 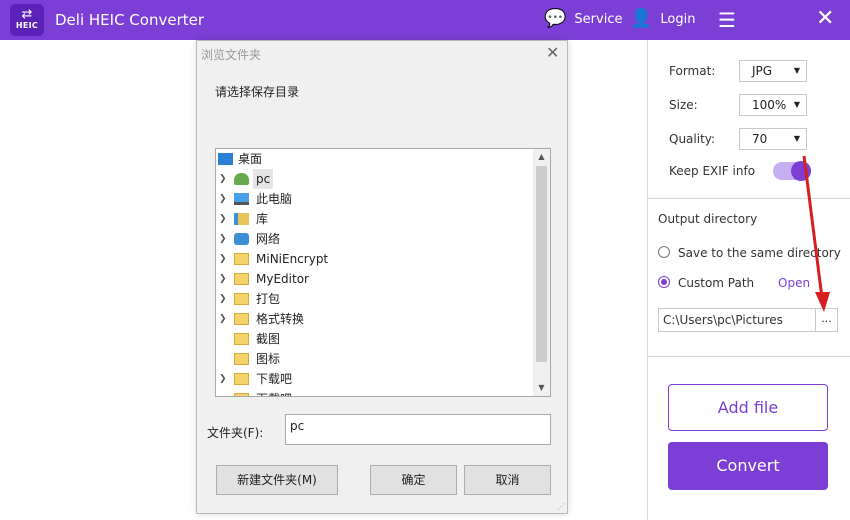 I want to click on user-icon, so click(x=241, y=179).